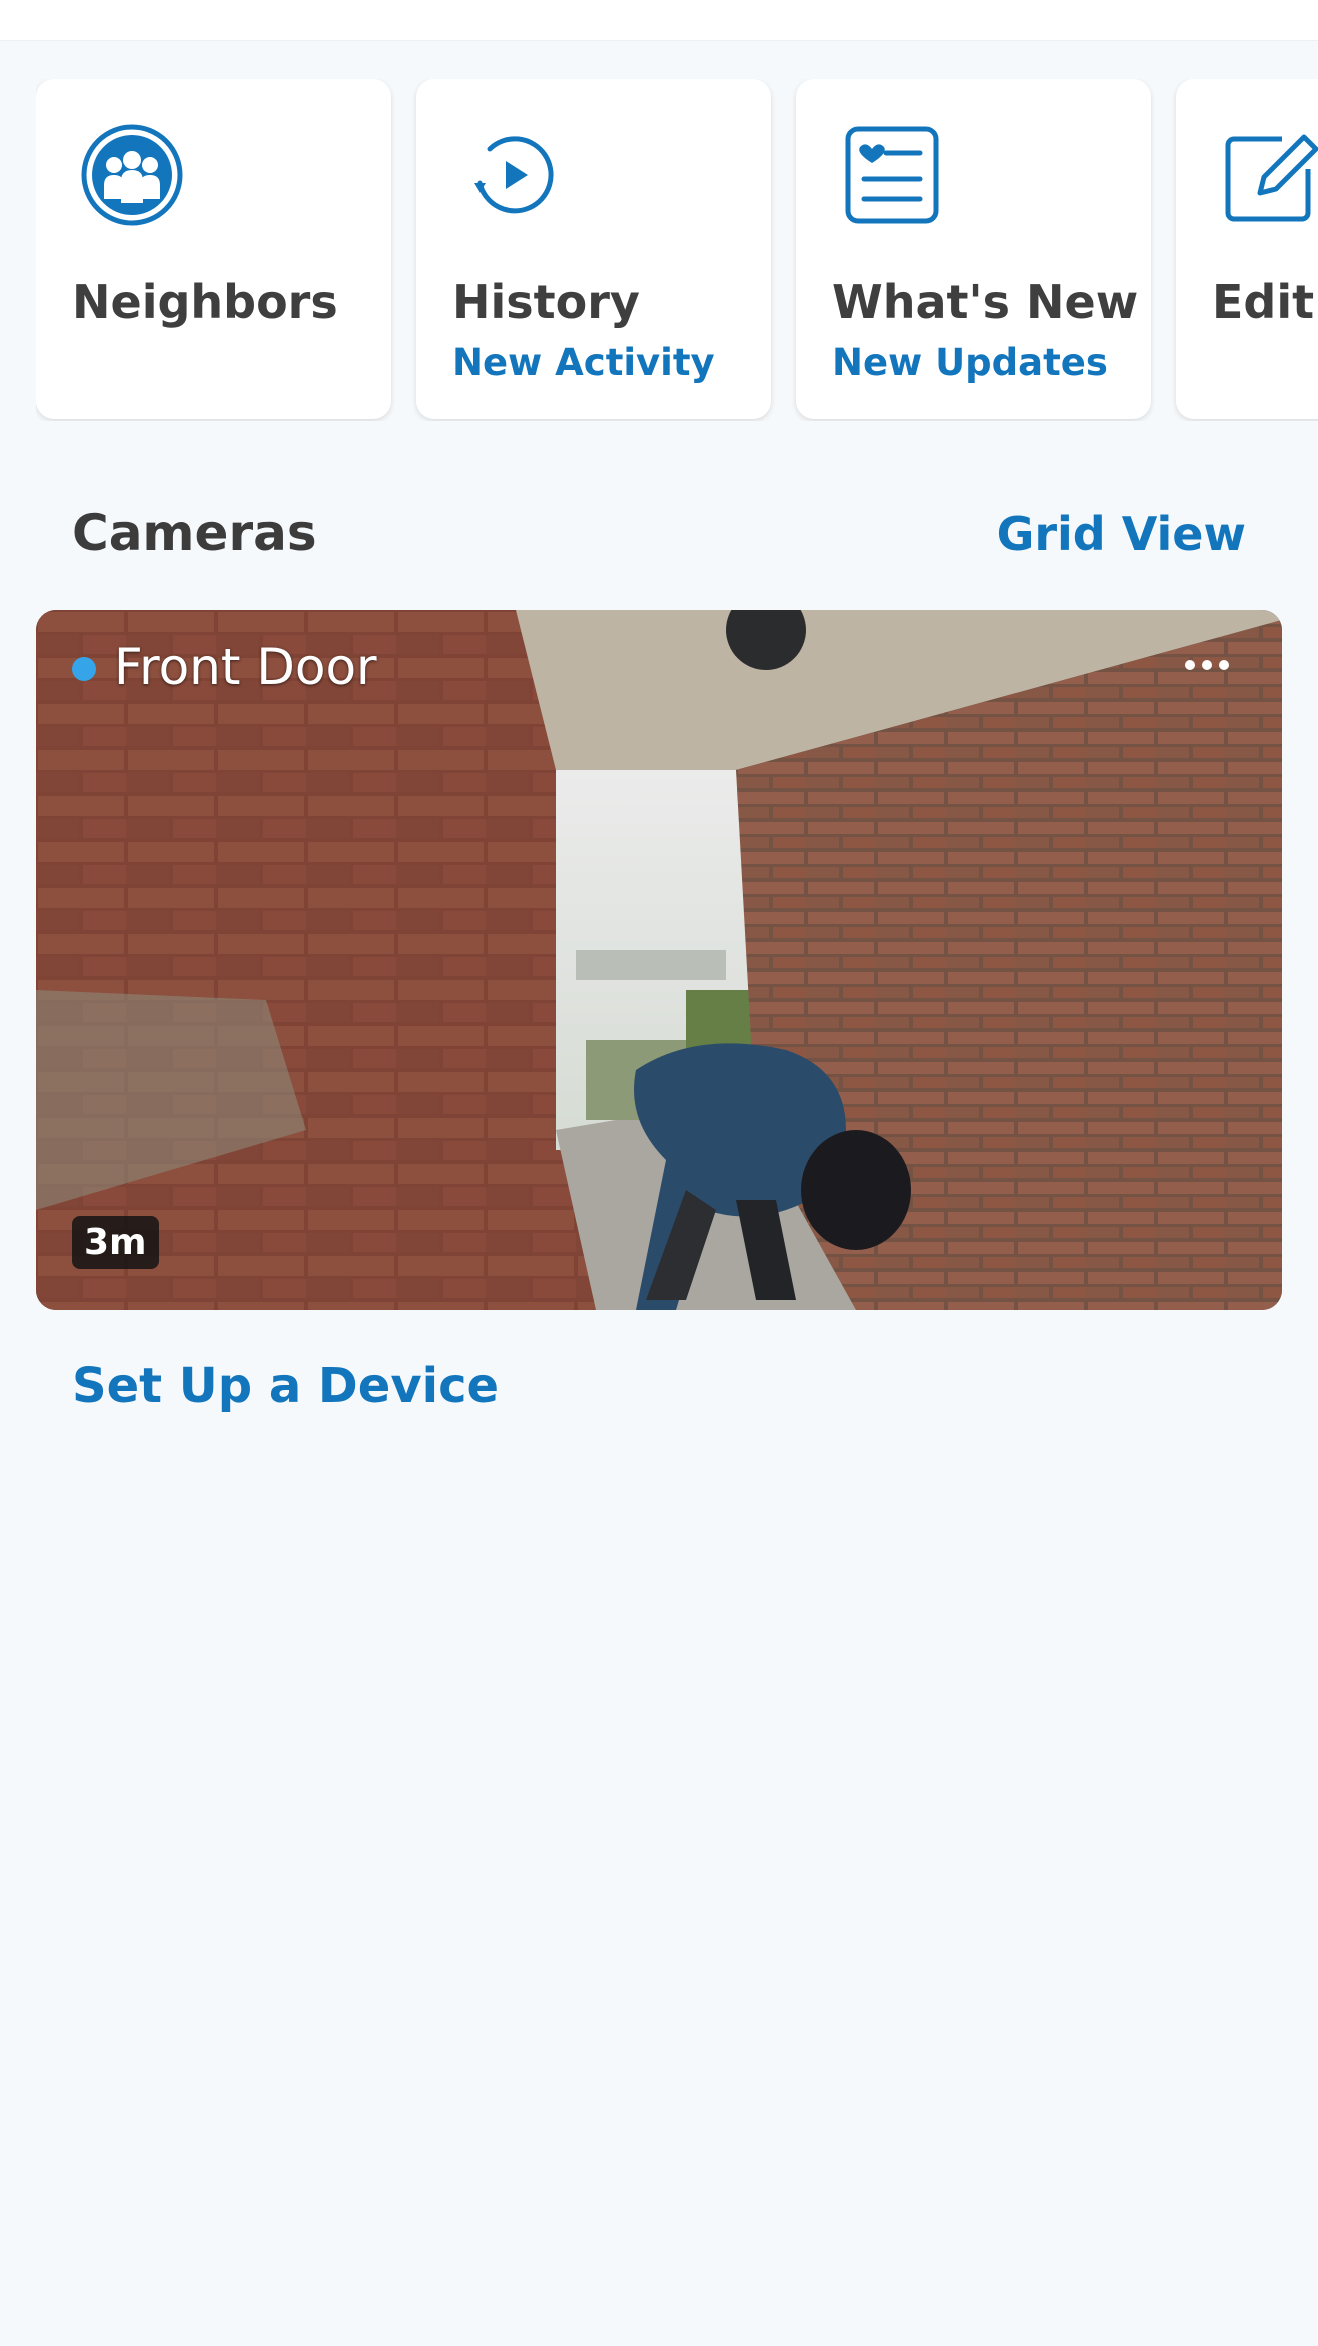 This screenshot has width=1318, height=2346. I want to click on history-icon, so click(514, 175).